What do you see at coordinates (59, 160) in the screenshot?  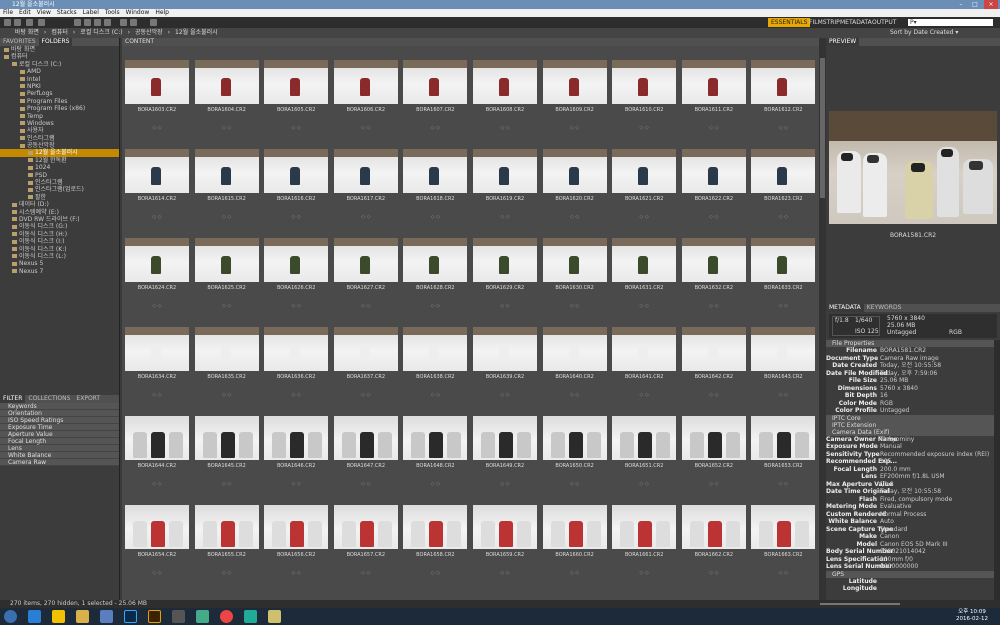 I see `folder-tree-item: 12월 한독환` at bounding box center [59, 160].